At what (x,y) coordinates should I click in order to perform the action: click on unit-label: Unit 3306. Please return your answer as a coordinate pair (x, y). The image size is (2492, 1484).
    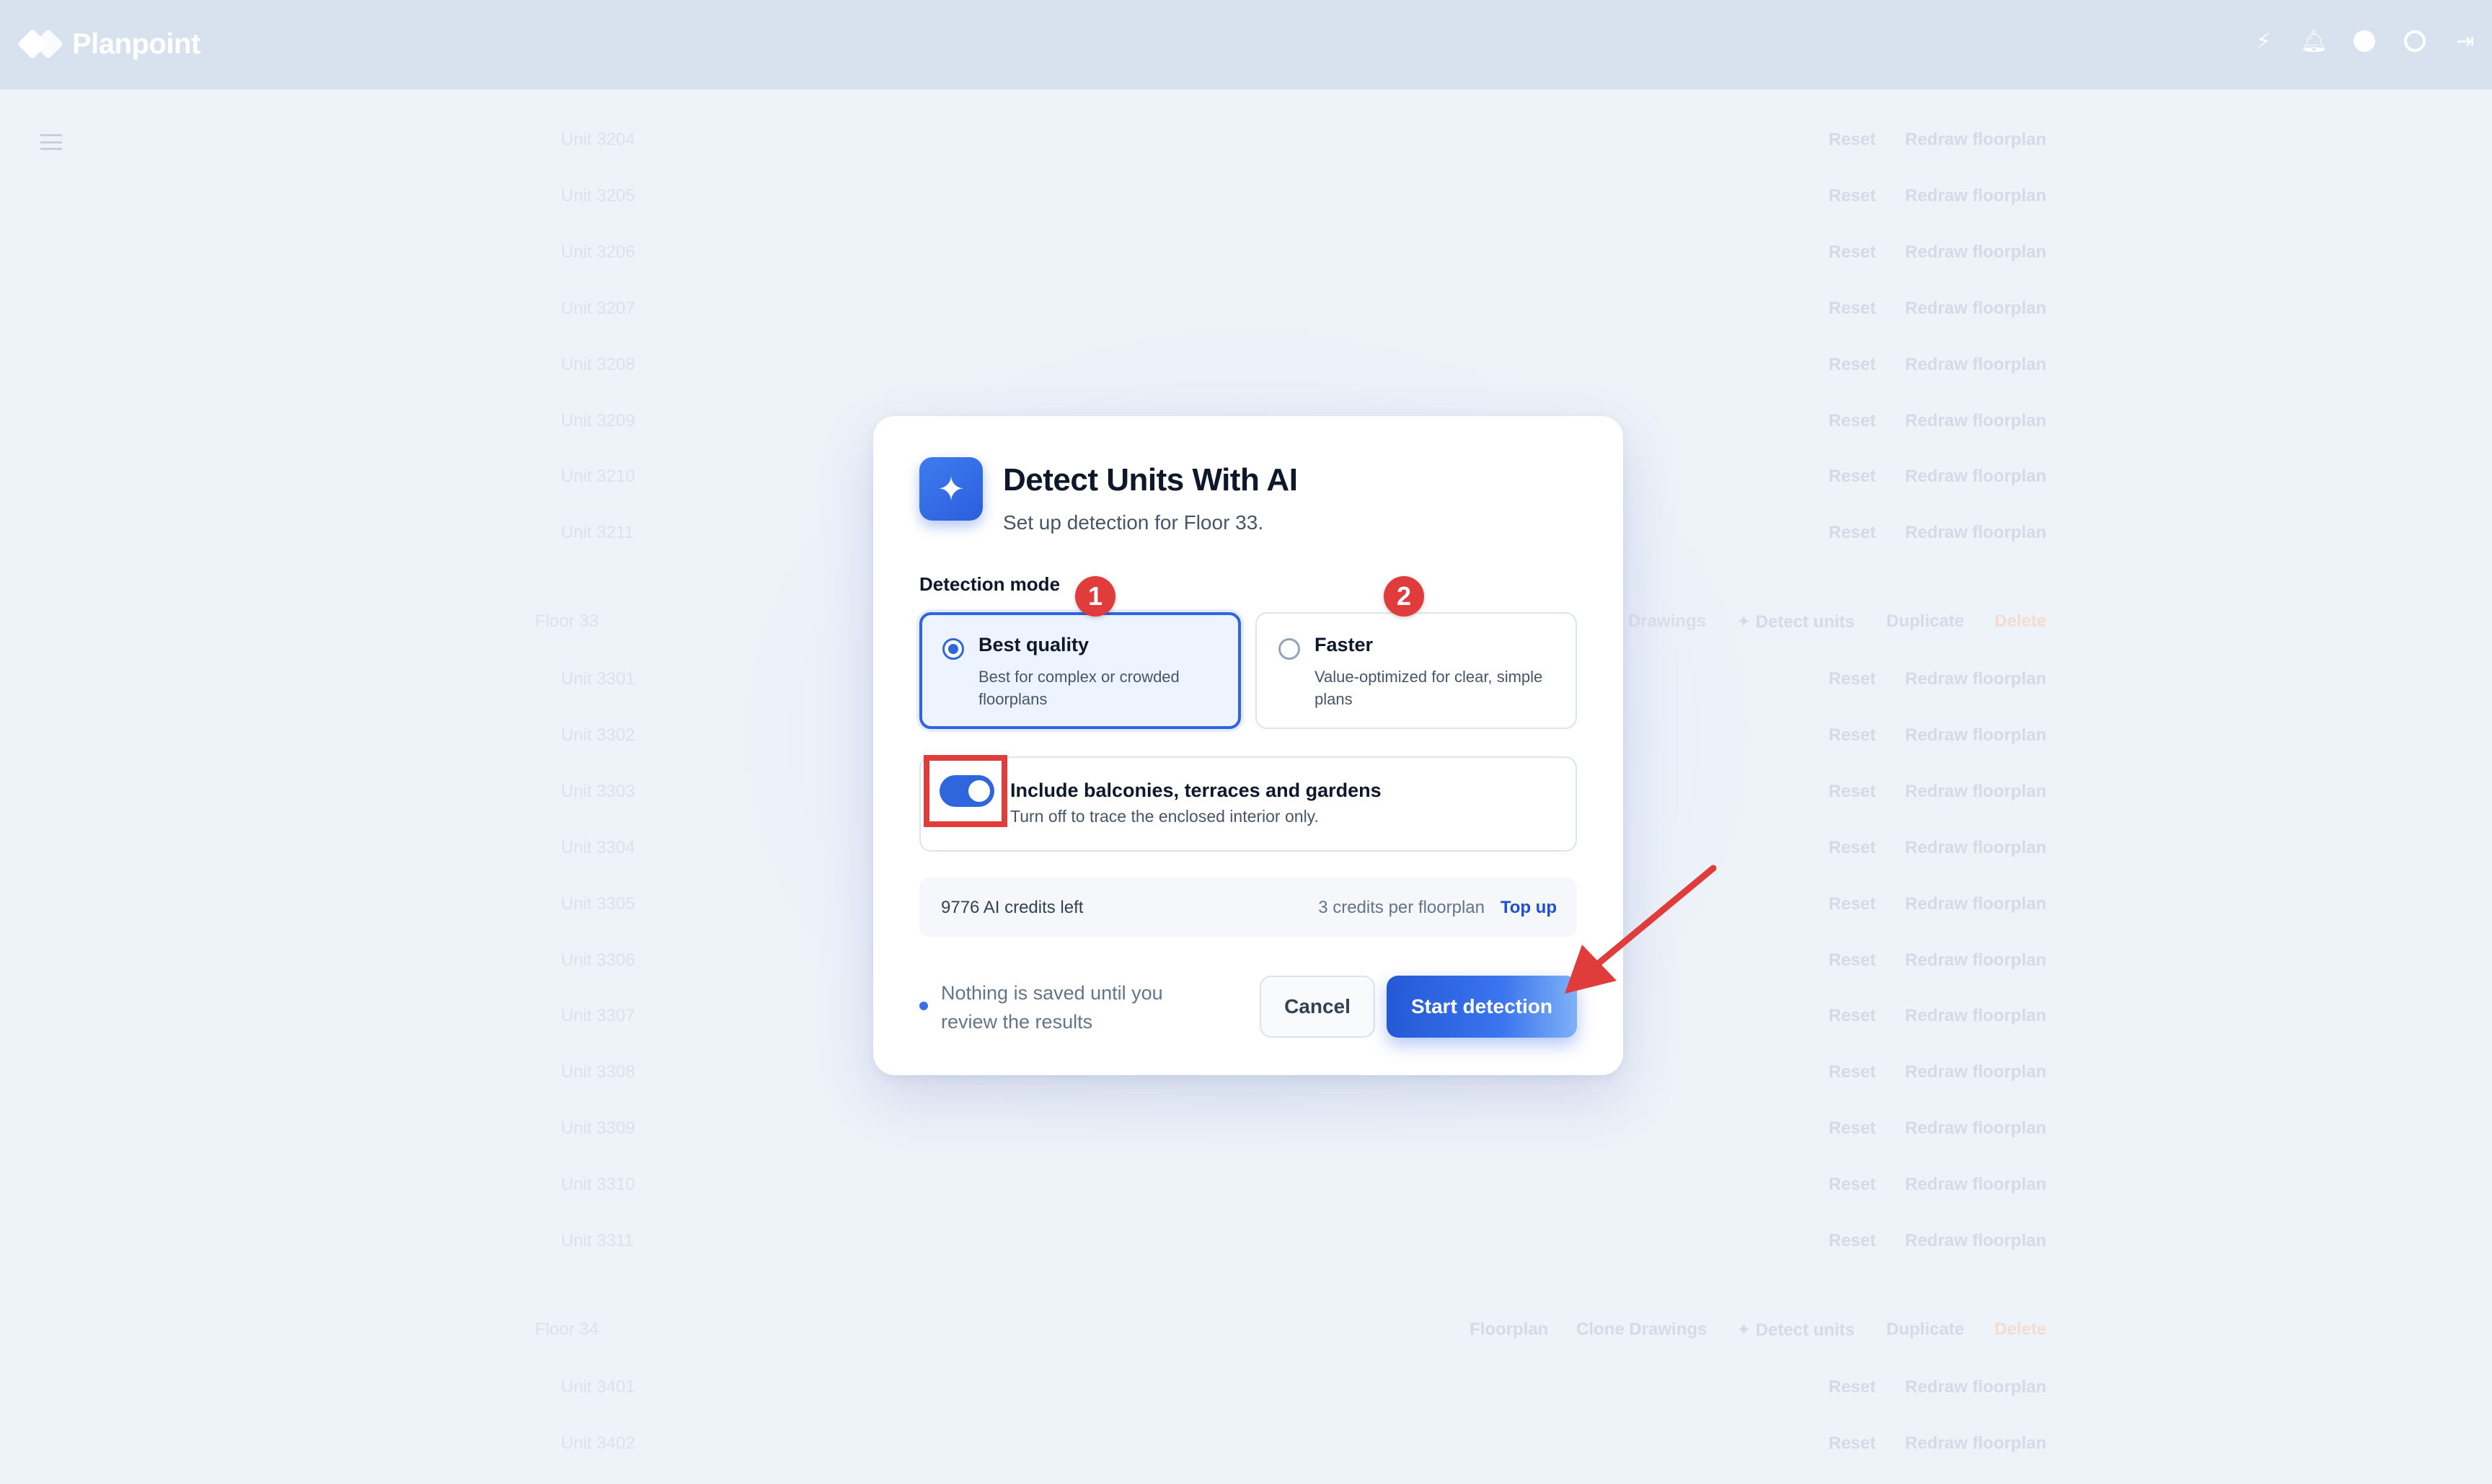
    Looking at the image, I should click on (598, 960).